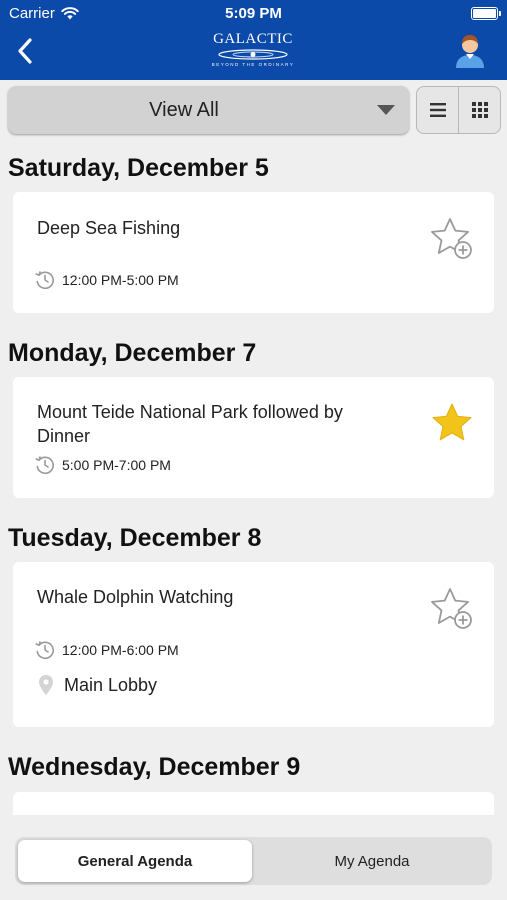  I want to click on back-button, so click(25, 51).